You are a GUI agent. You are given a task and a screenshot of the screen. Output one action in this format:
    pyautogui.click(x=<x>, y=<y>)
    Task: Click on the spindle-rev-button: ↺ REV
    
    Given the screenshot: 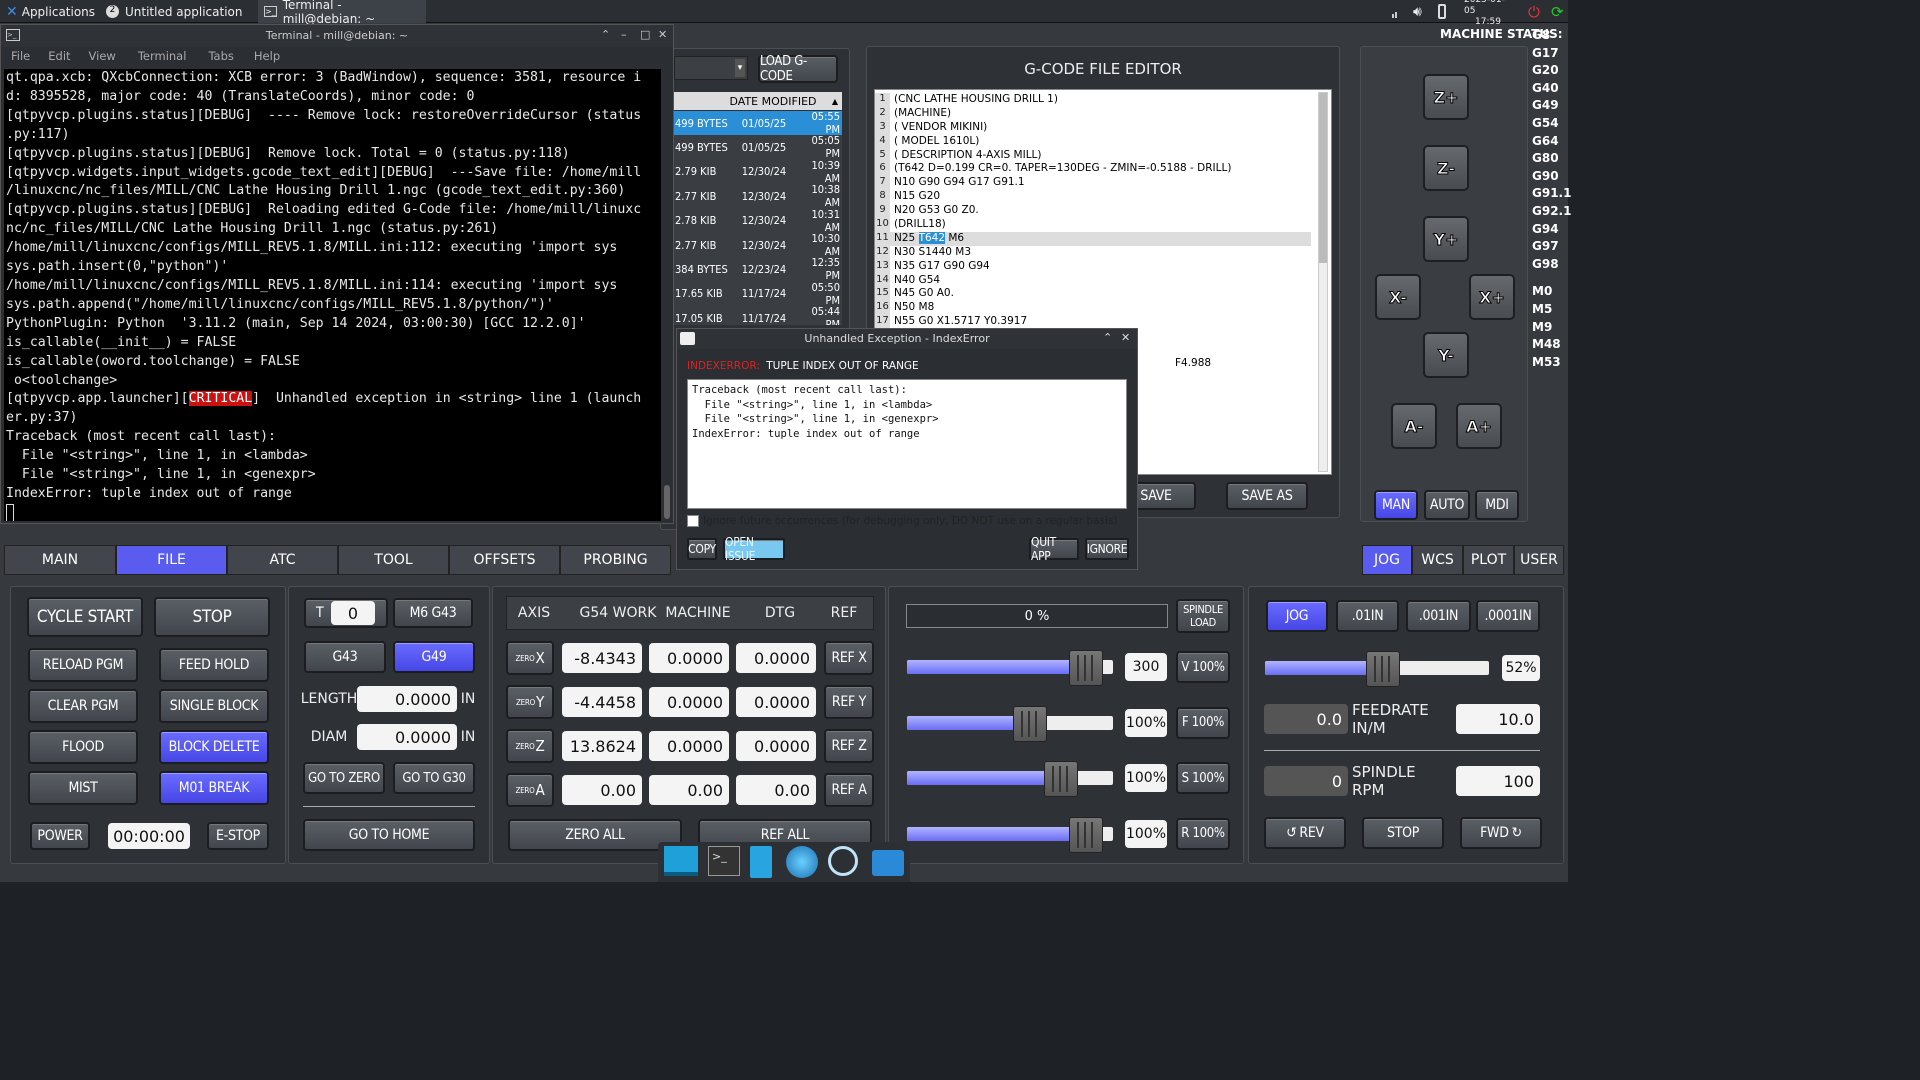 What is the action you would take?
    pyautogui.click(x=1305, y=833)
    